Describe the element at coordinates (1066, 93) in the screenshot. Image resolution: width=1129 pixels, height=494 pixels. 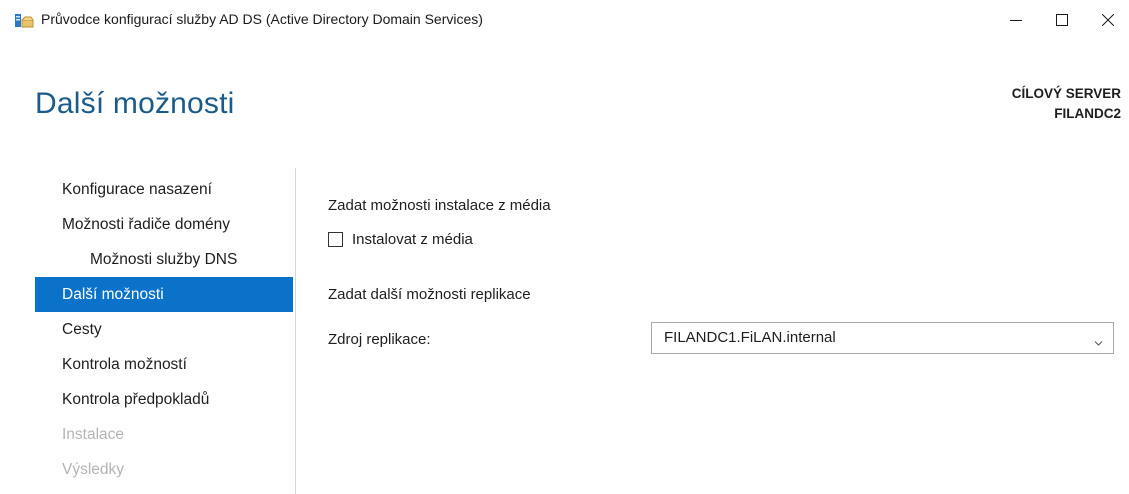
I see `target-server-caption: CÍLOVÝ SERVER` at that location.